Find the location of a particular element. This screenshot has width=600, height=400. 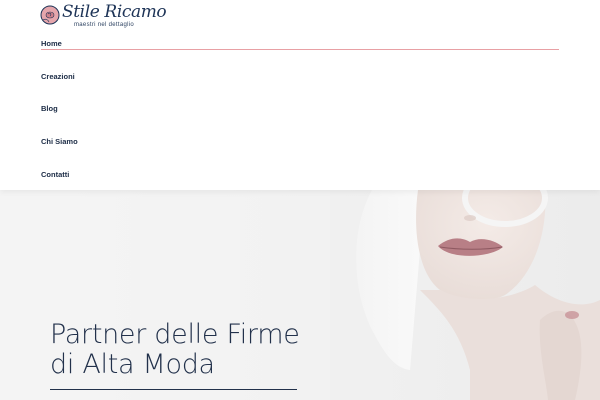

logo-tagline: maestri nel dettaglio is located at coordinates (104, 25).